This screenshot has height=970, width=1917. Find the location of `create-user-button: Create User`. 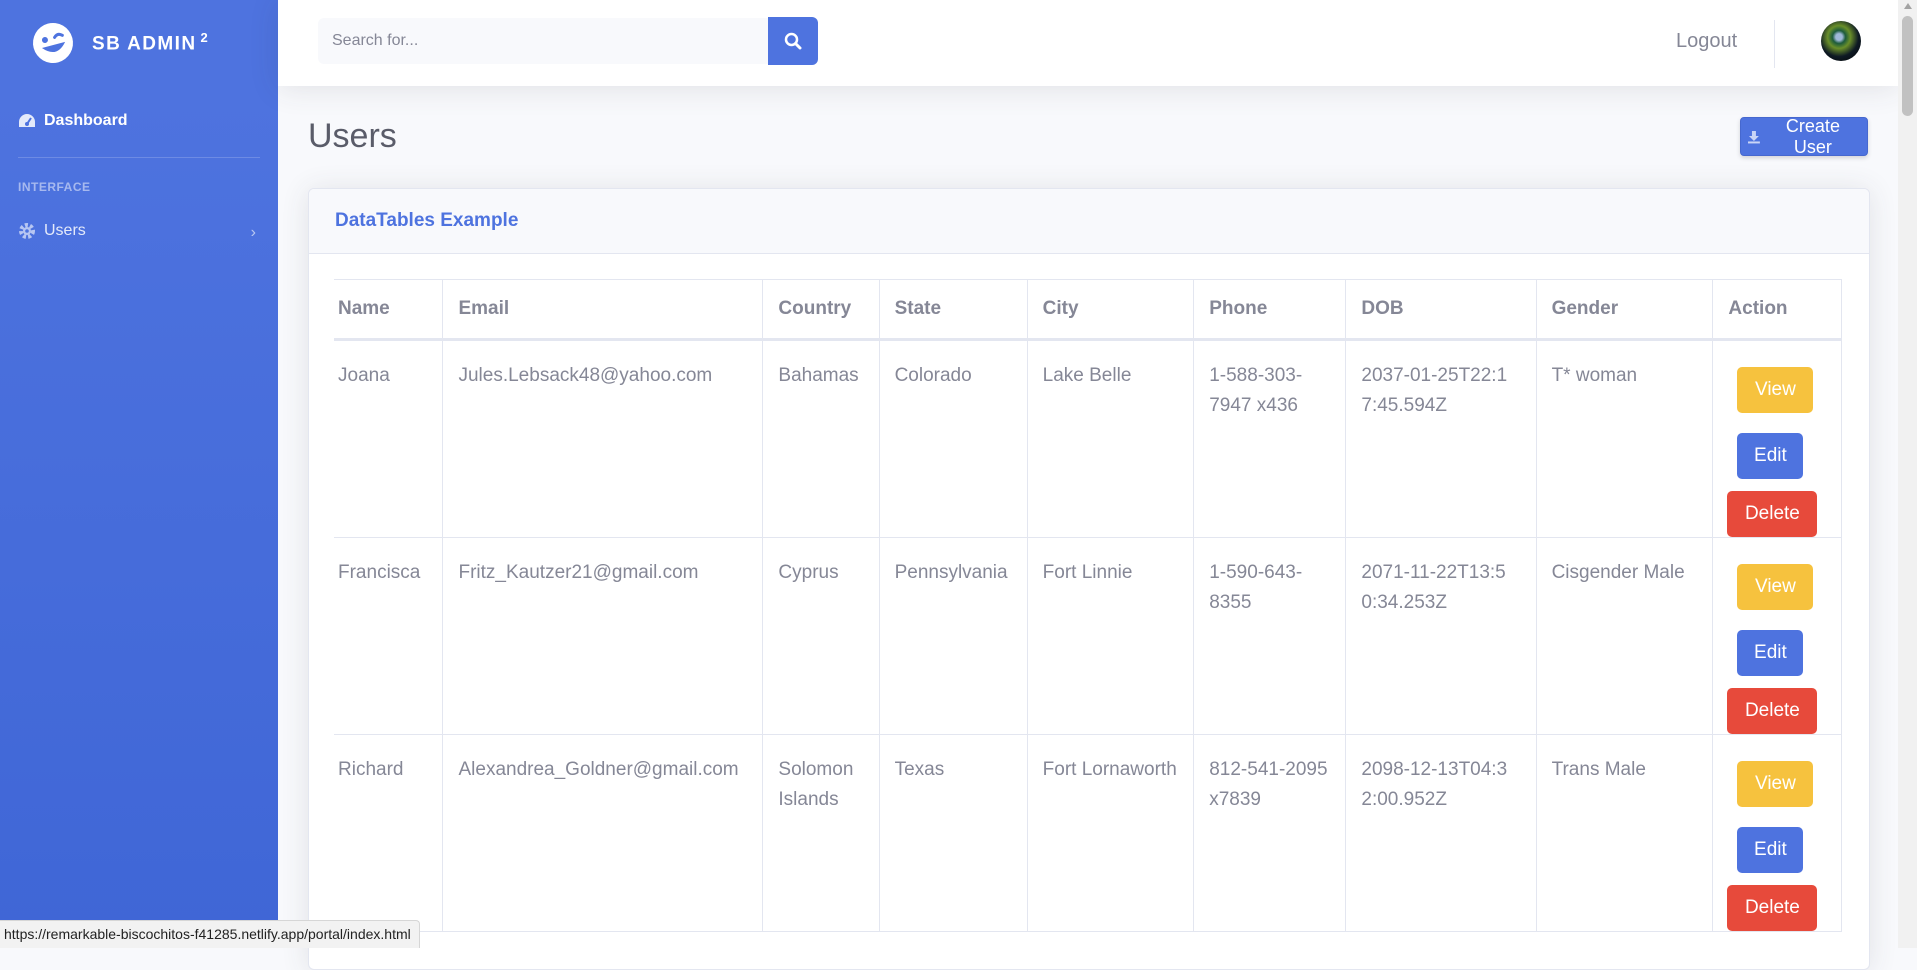

create-user-button: Create User is located at coordinates (1804, 136).